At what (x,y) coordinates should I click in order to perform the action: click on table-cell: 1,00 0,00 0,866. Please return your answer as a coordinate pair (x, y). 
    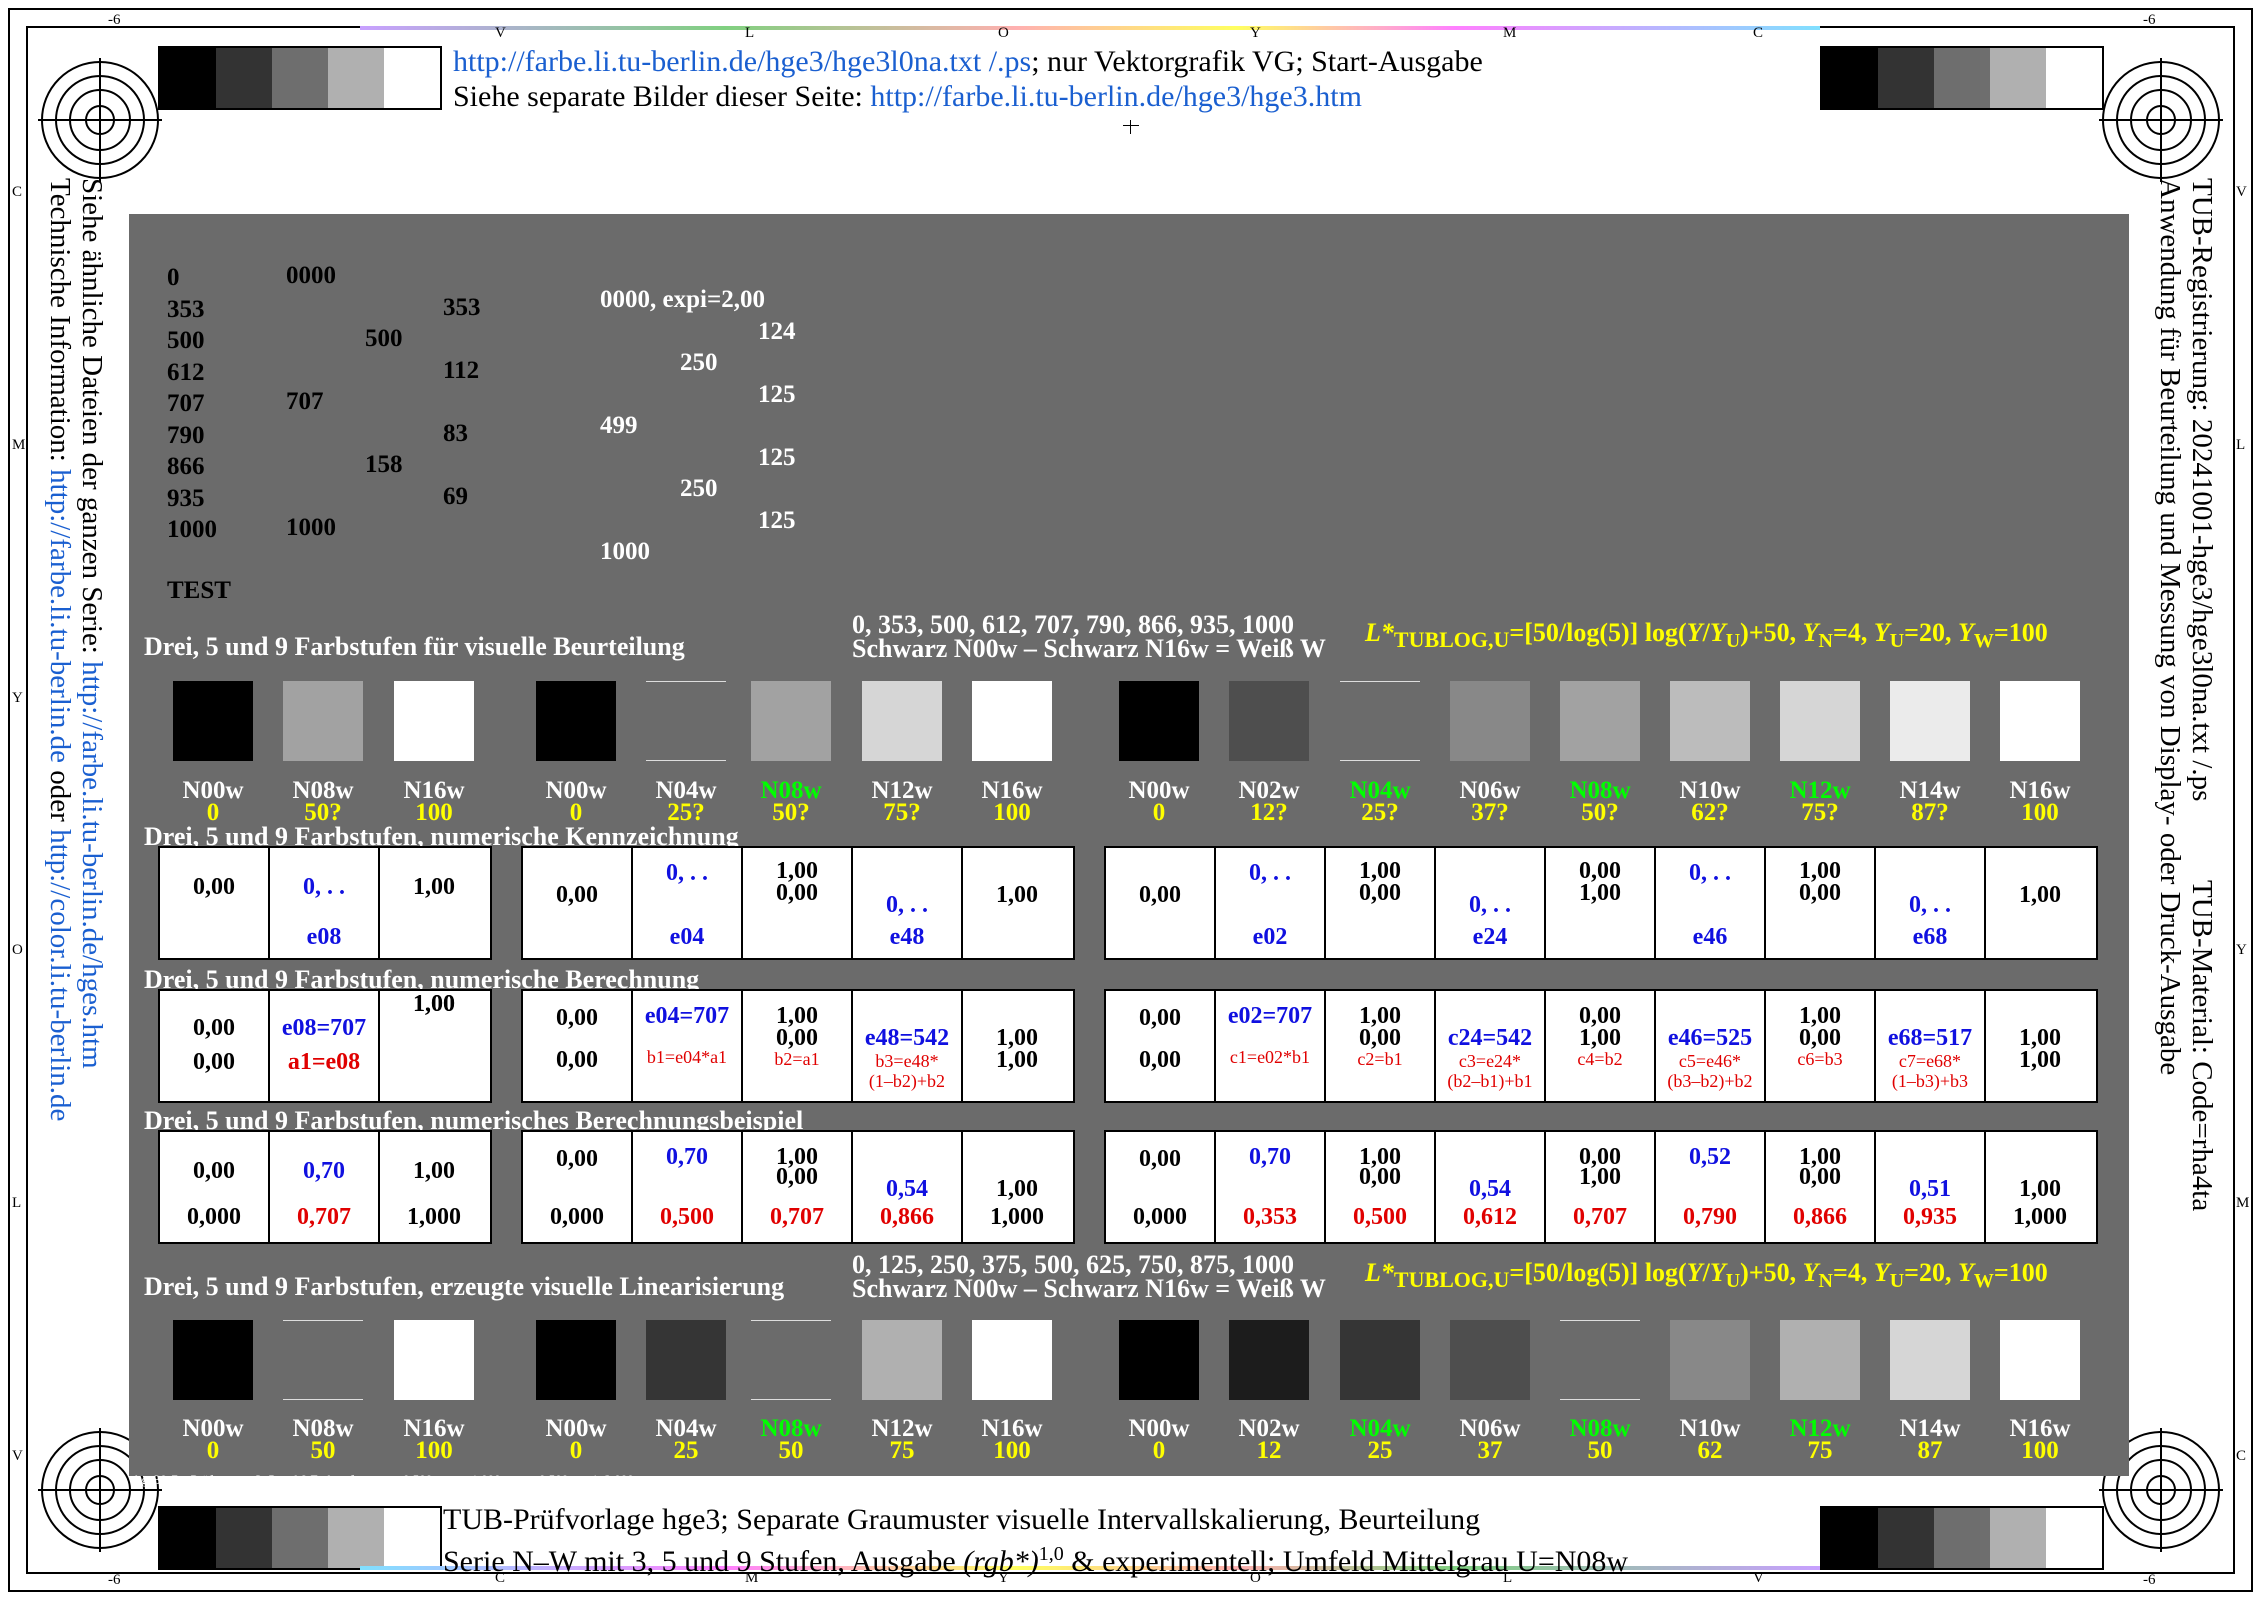
    Looking at the image, I should click on (1821, 1187).